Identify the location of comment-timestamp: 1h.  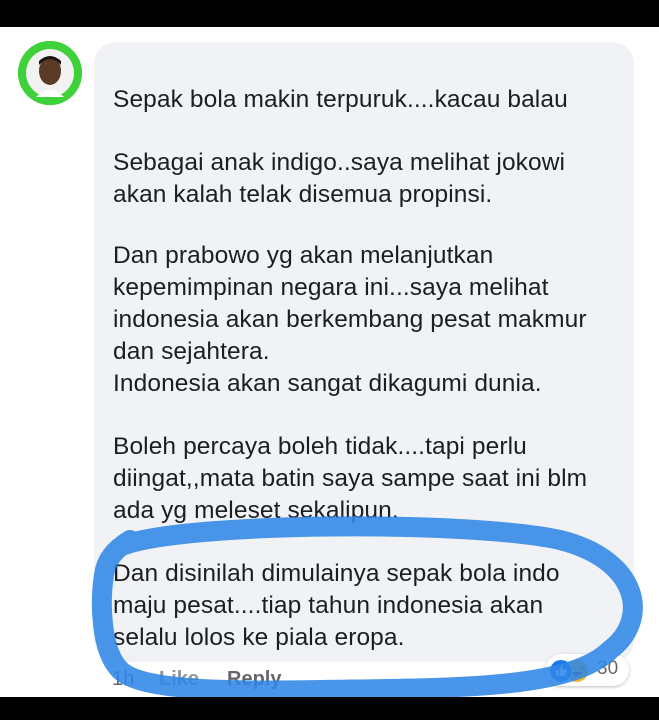
(123, 679).